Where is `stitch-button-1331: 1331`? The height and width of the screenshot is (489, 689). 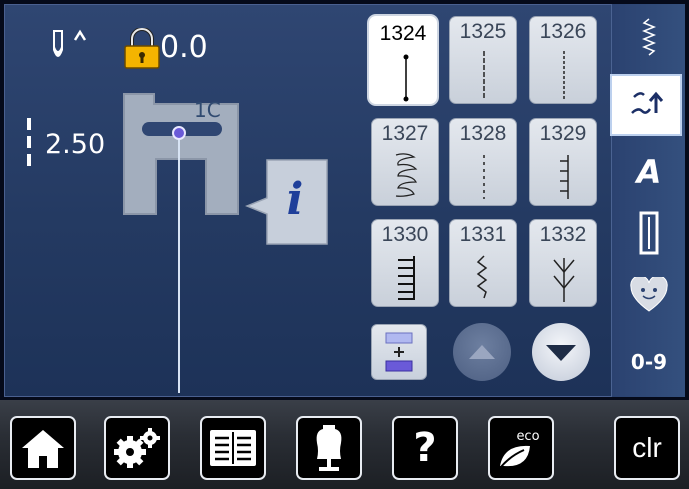
stitch-button-1331: 1331 is located at coordinates (483, 263).